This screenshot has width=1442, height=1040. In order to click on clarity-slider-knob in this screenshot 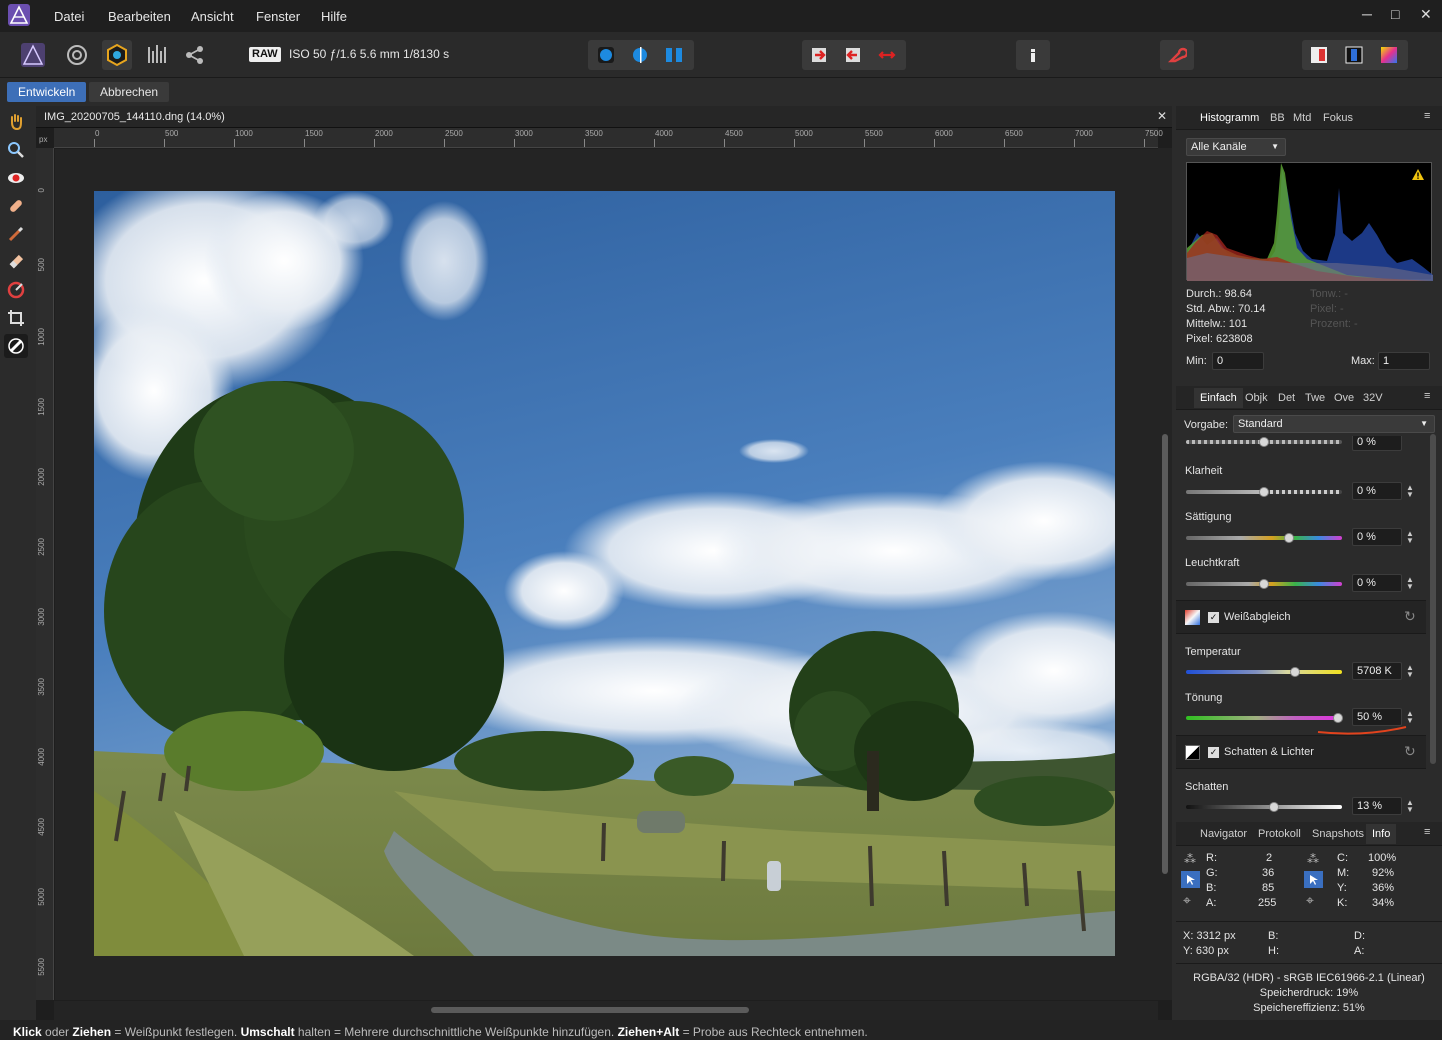, I will do `click(1264, 492)`.